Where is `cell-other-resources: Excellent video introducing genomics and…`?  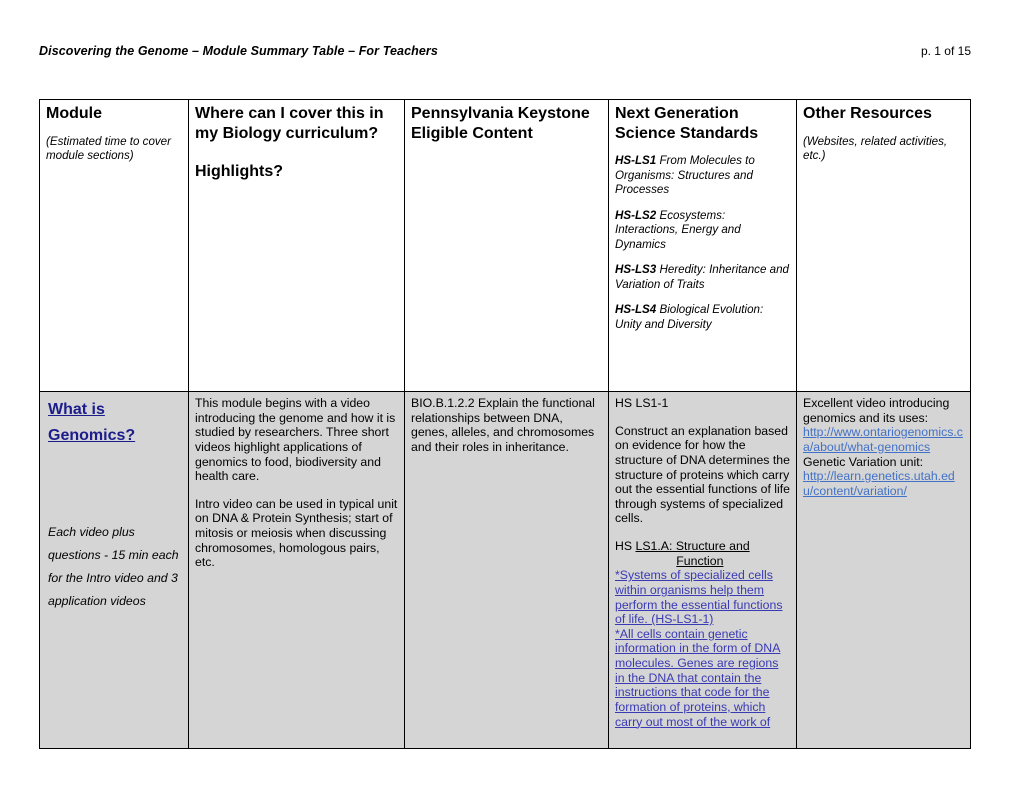 cell-other-resources: Excellent video introducing genomics and… is located at coordinates (883, 570).